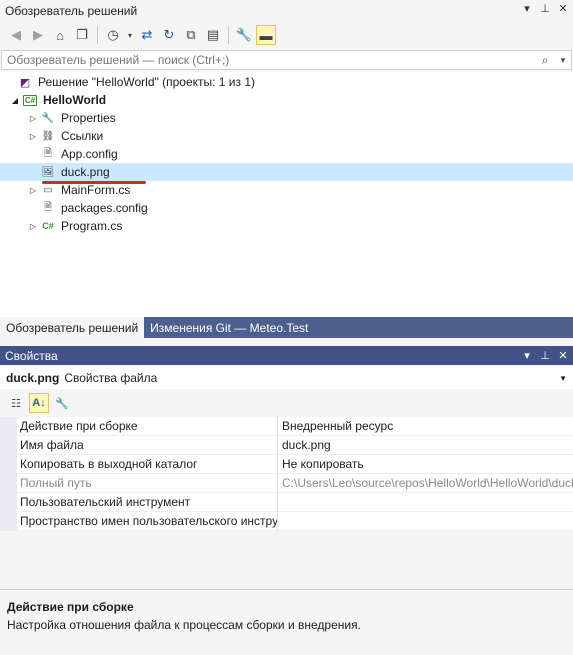 The width and height of the screenshot is (573, 655). What do you see at coordinates (111, 378) in the screenshot?
I see `object-type: Свойства файла` at bounding box center [111, 378].